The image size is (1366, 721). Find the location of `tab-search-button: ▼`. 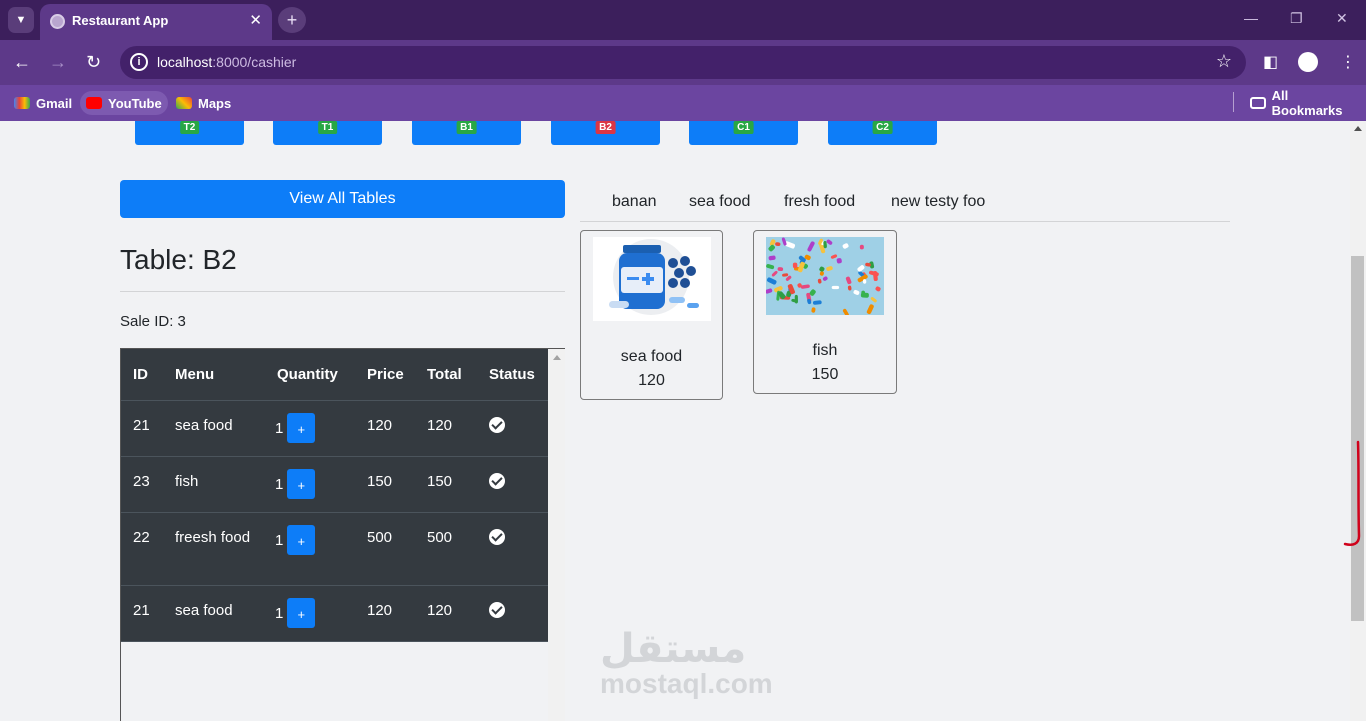

tab-search-button: ▼ is located at coordinates (21, 20).